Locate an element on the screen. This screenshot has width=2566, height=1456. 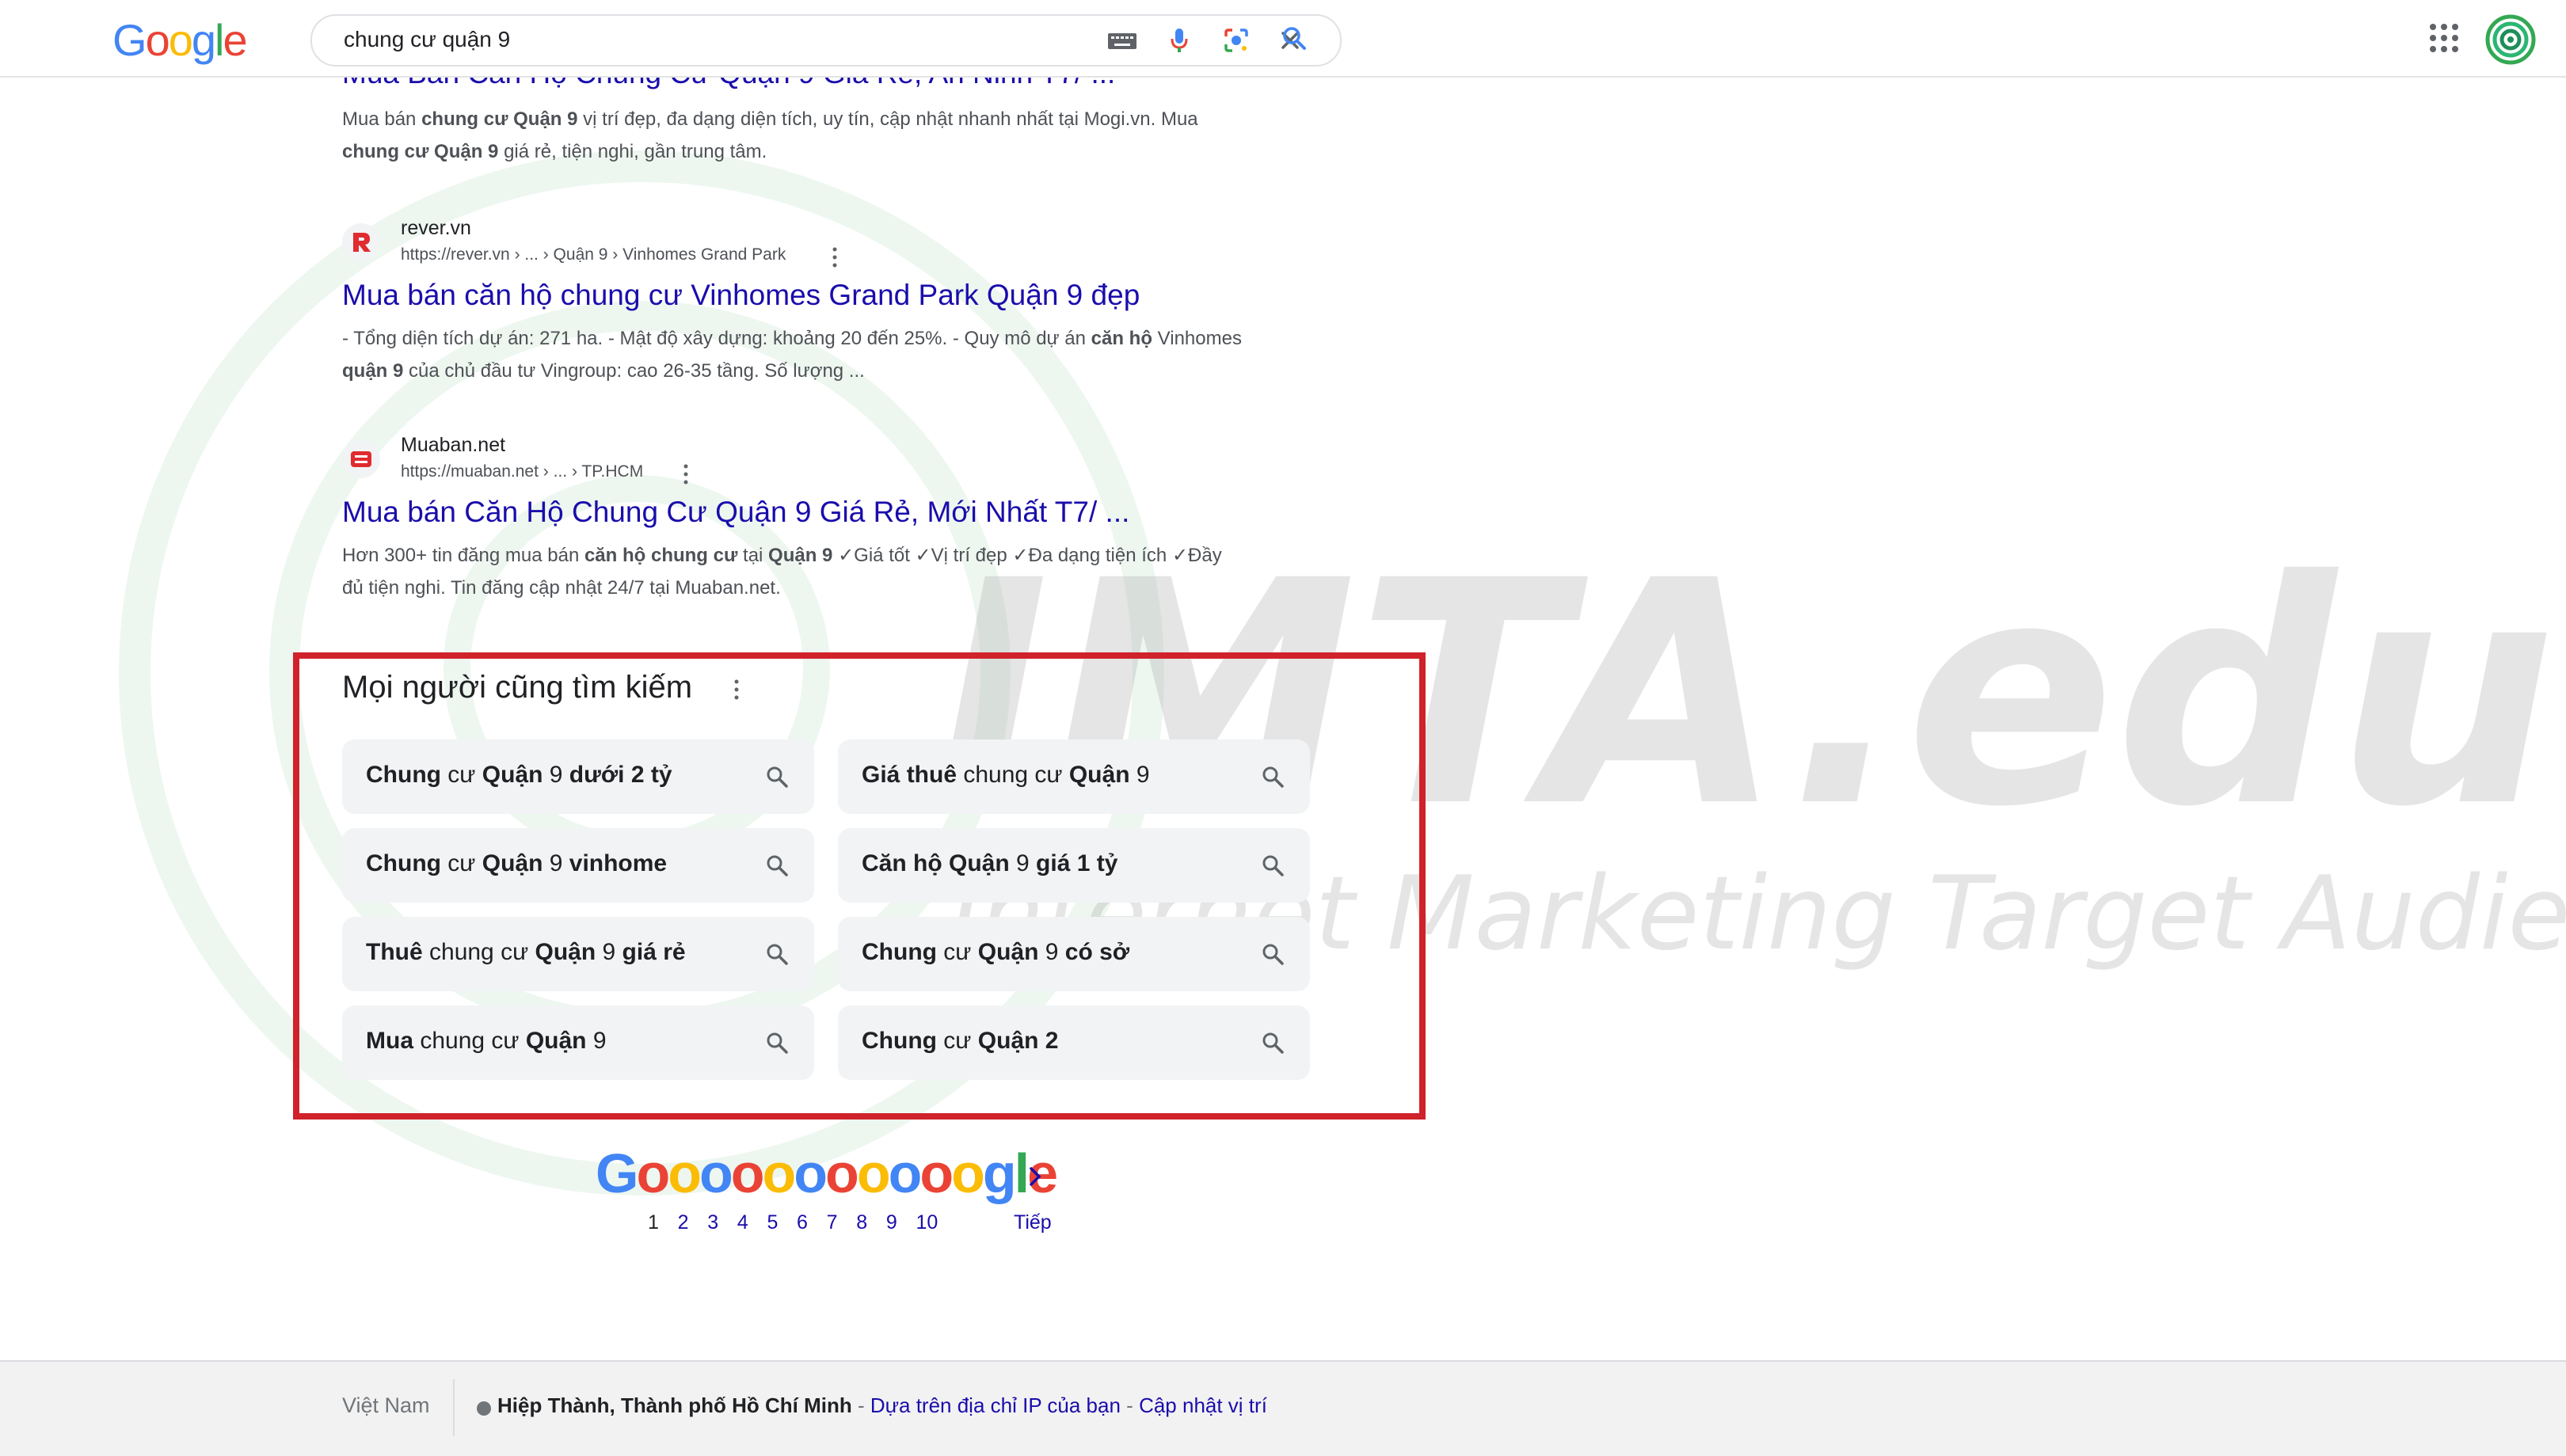
footer-update-location-link: Cập nhật vị trí is located at coordinates (1203, 1405).